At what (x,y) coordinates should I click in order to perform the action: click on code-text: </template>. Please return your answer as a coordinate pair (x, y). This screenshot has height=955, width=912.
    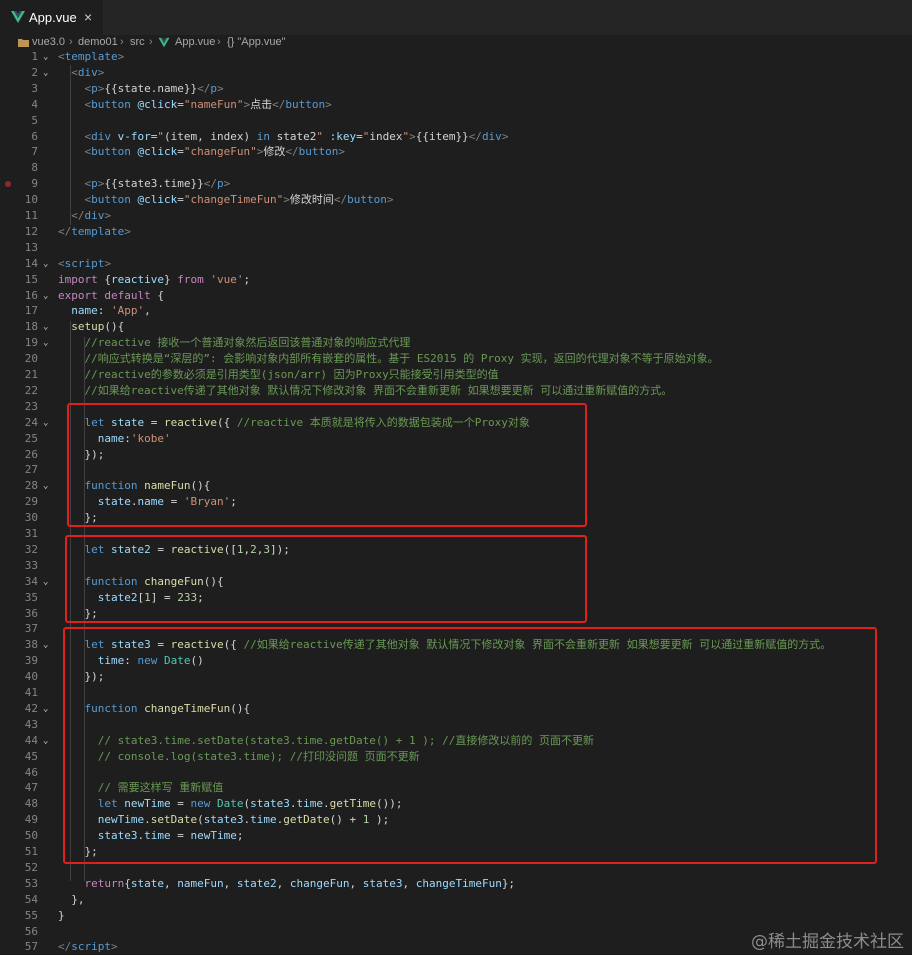
    Looking at the image, I should click on (94, 232).